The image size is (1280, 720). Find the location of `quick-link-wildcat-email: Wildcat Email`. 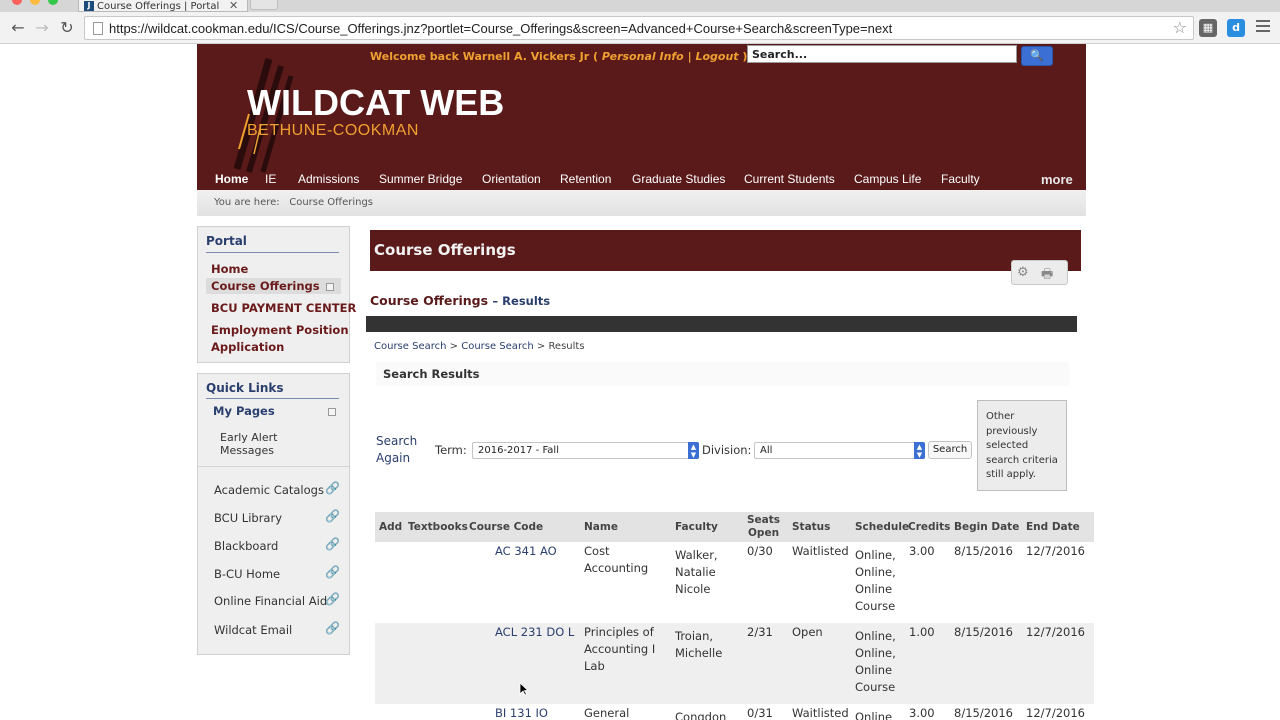

quick-link-wildcat-email: Wildcat Email is located at coordinates (253, 630).